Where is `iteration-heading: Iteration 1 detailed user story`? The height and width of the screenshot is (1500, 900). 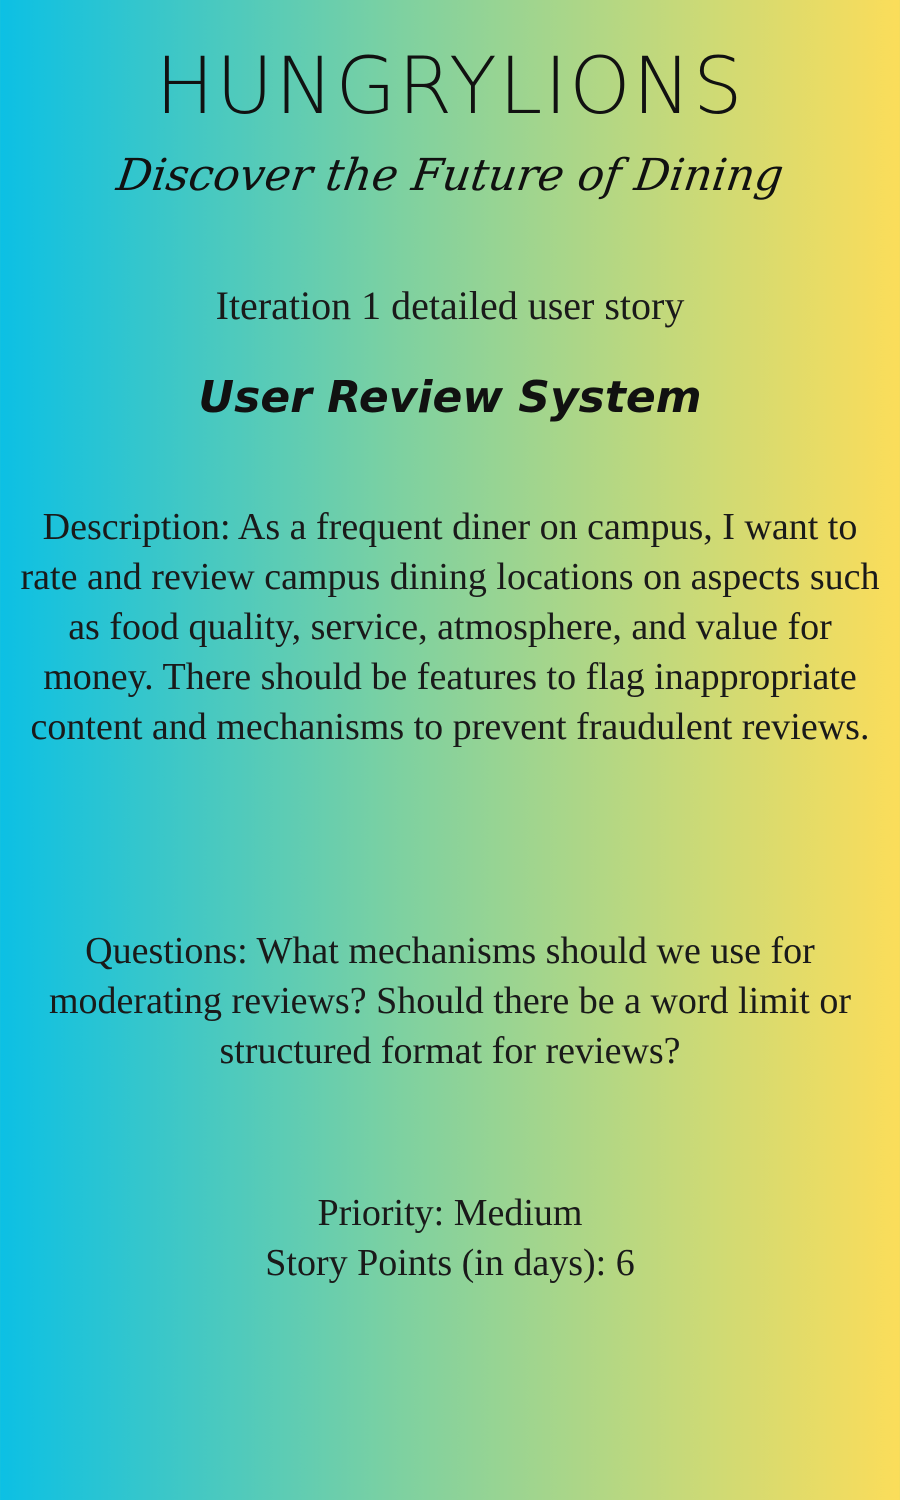
iteration-heading: Iteration 1 detailed user story is located at coordinates (450, 305).